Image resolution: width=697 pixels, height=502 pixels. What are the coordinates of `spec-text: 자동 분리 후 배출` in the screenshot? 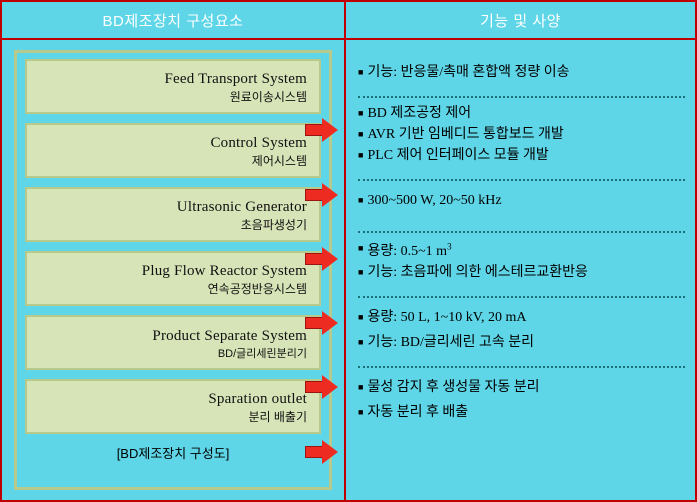 It's located at (418, 412).